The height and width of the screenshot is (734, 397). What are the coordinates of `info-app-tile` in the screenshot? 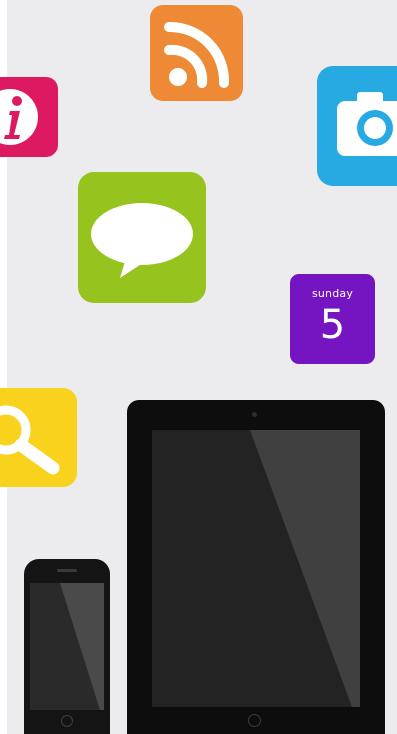 It's located at (29, 117).